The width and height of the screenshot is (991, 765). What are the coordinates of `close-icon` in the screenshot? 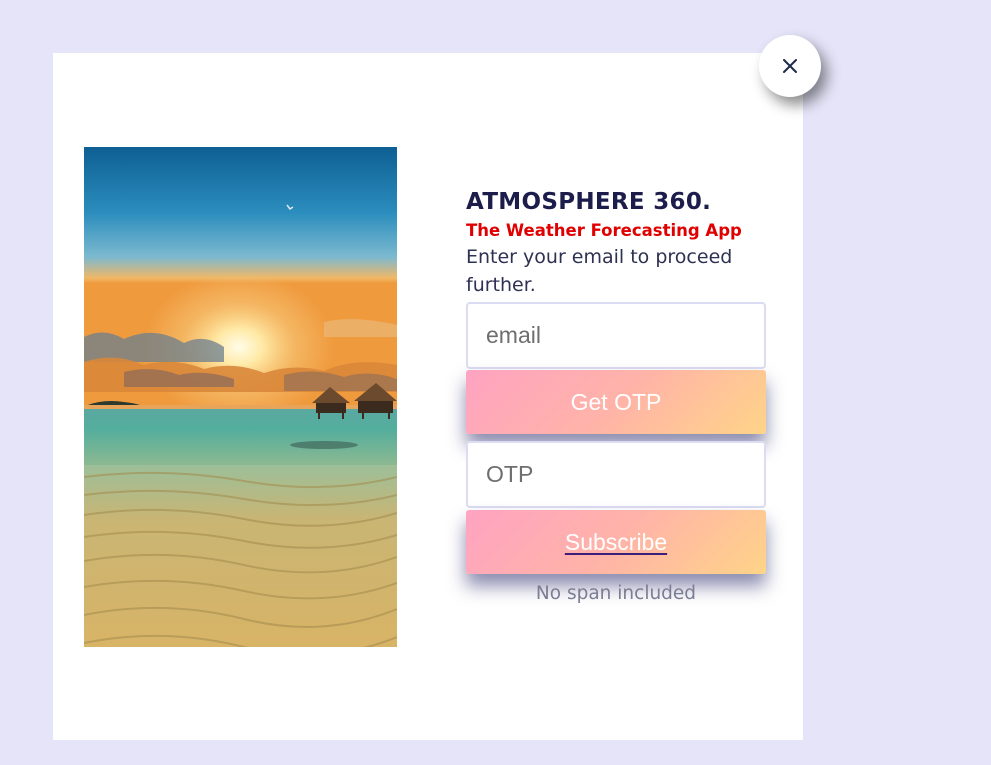 It's located at (790, 66).